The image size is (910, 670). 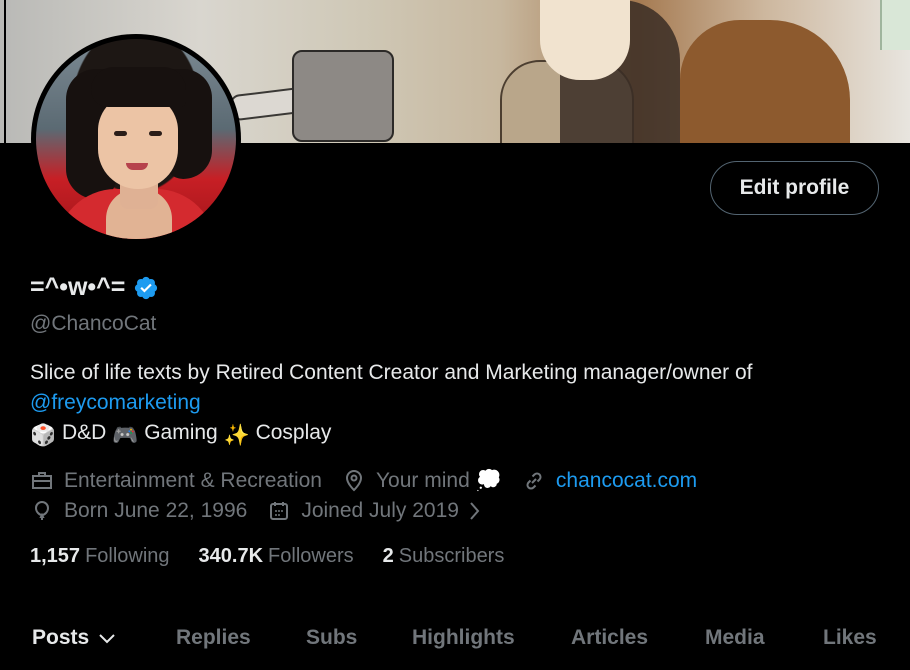 I want to click on avatar, so click(x=136, y=139).